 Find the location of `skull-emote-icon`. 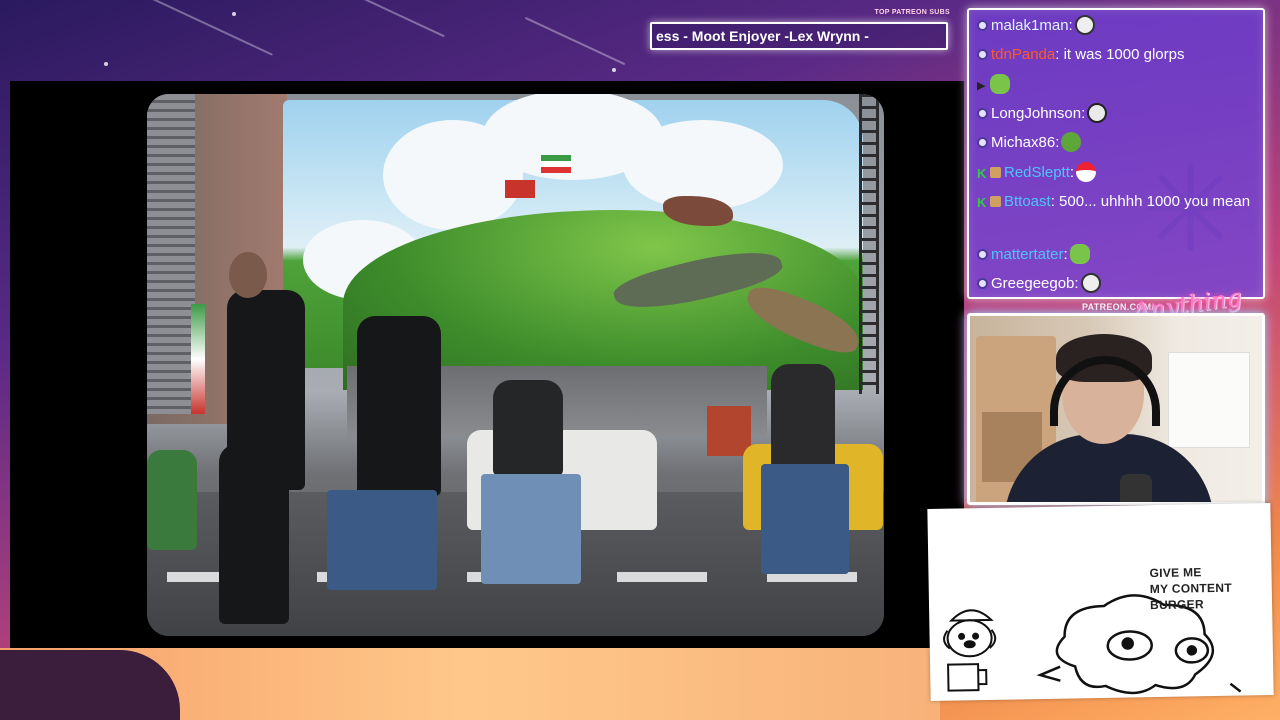

skull-emote-icon is located at coordinates (1097, 113).